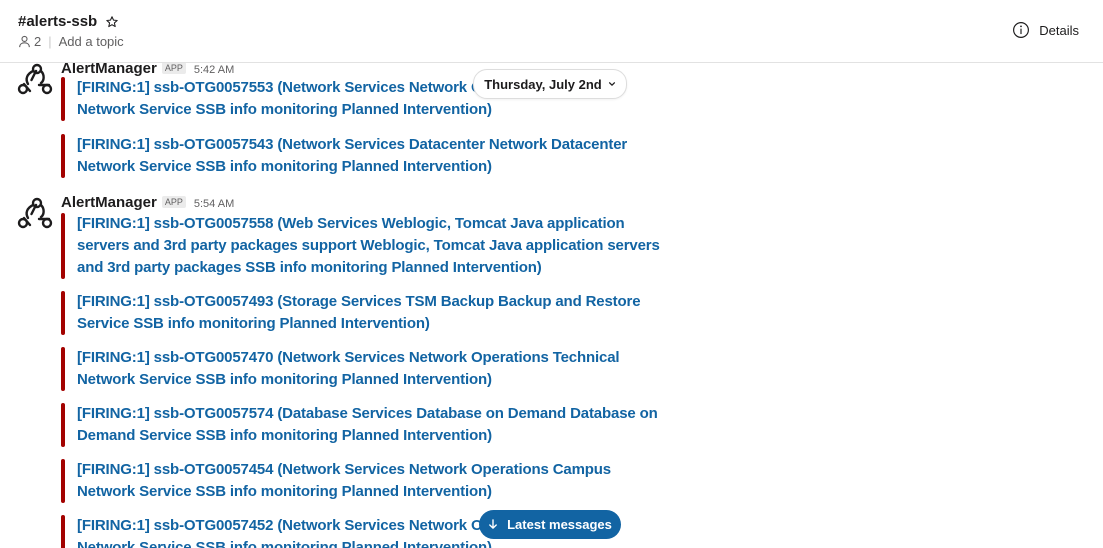 This screenshot has height=548, width=1103. Describe the element at coordinates (1021, 30) in the screenshot. I see `info-icon` at that location.